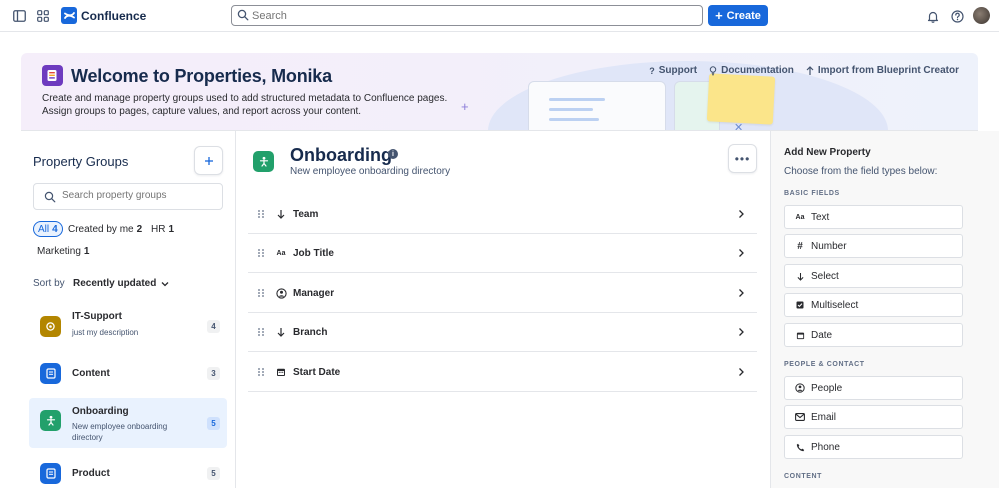 The image size is (999, 488). Describe the element at coordinates (50, 473) in the screenshot. I see `document-icon` at that location.